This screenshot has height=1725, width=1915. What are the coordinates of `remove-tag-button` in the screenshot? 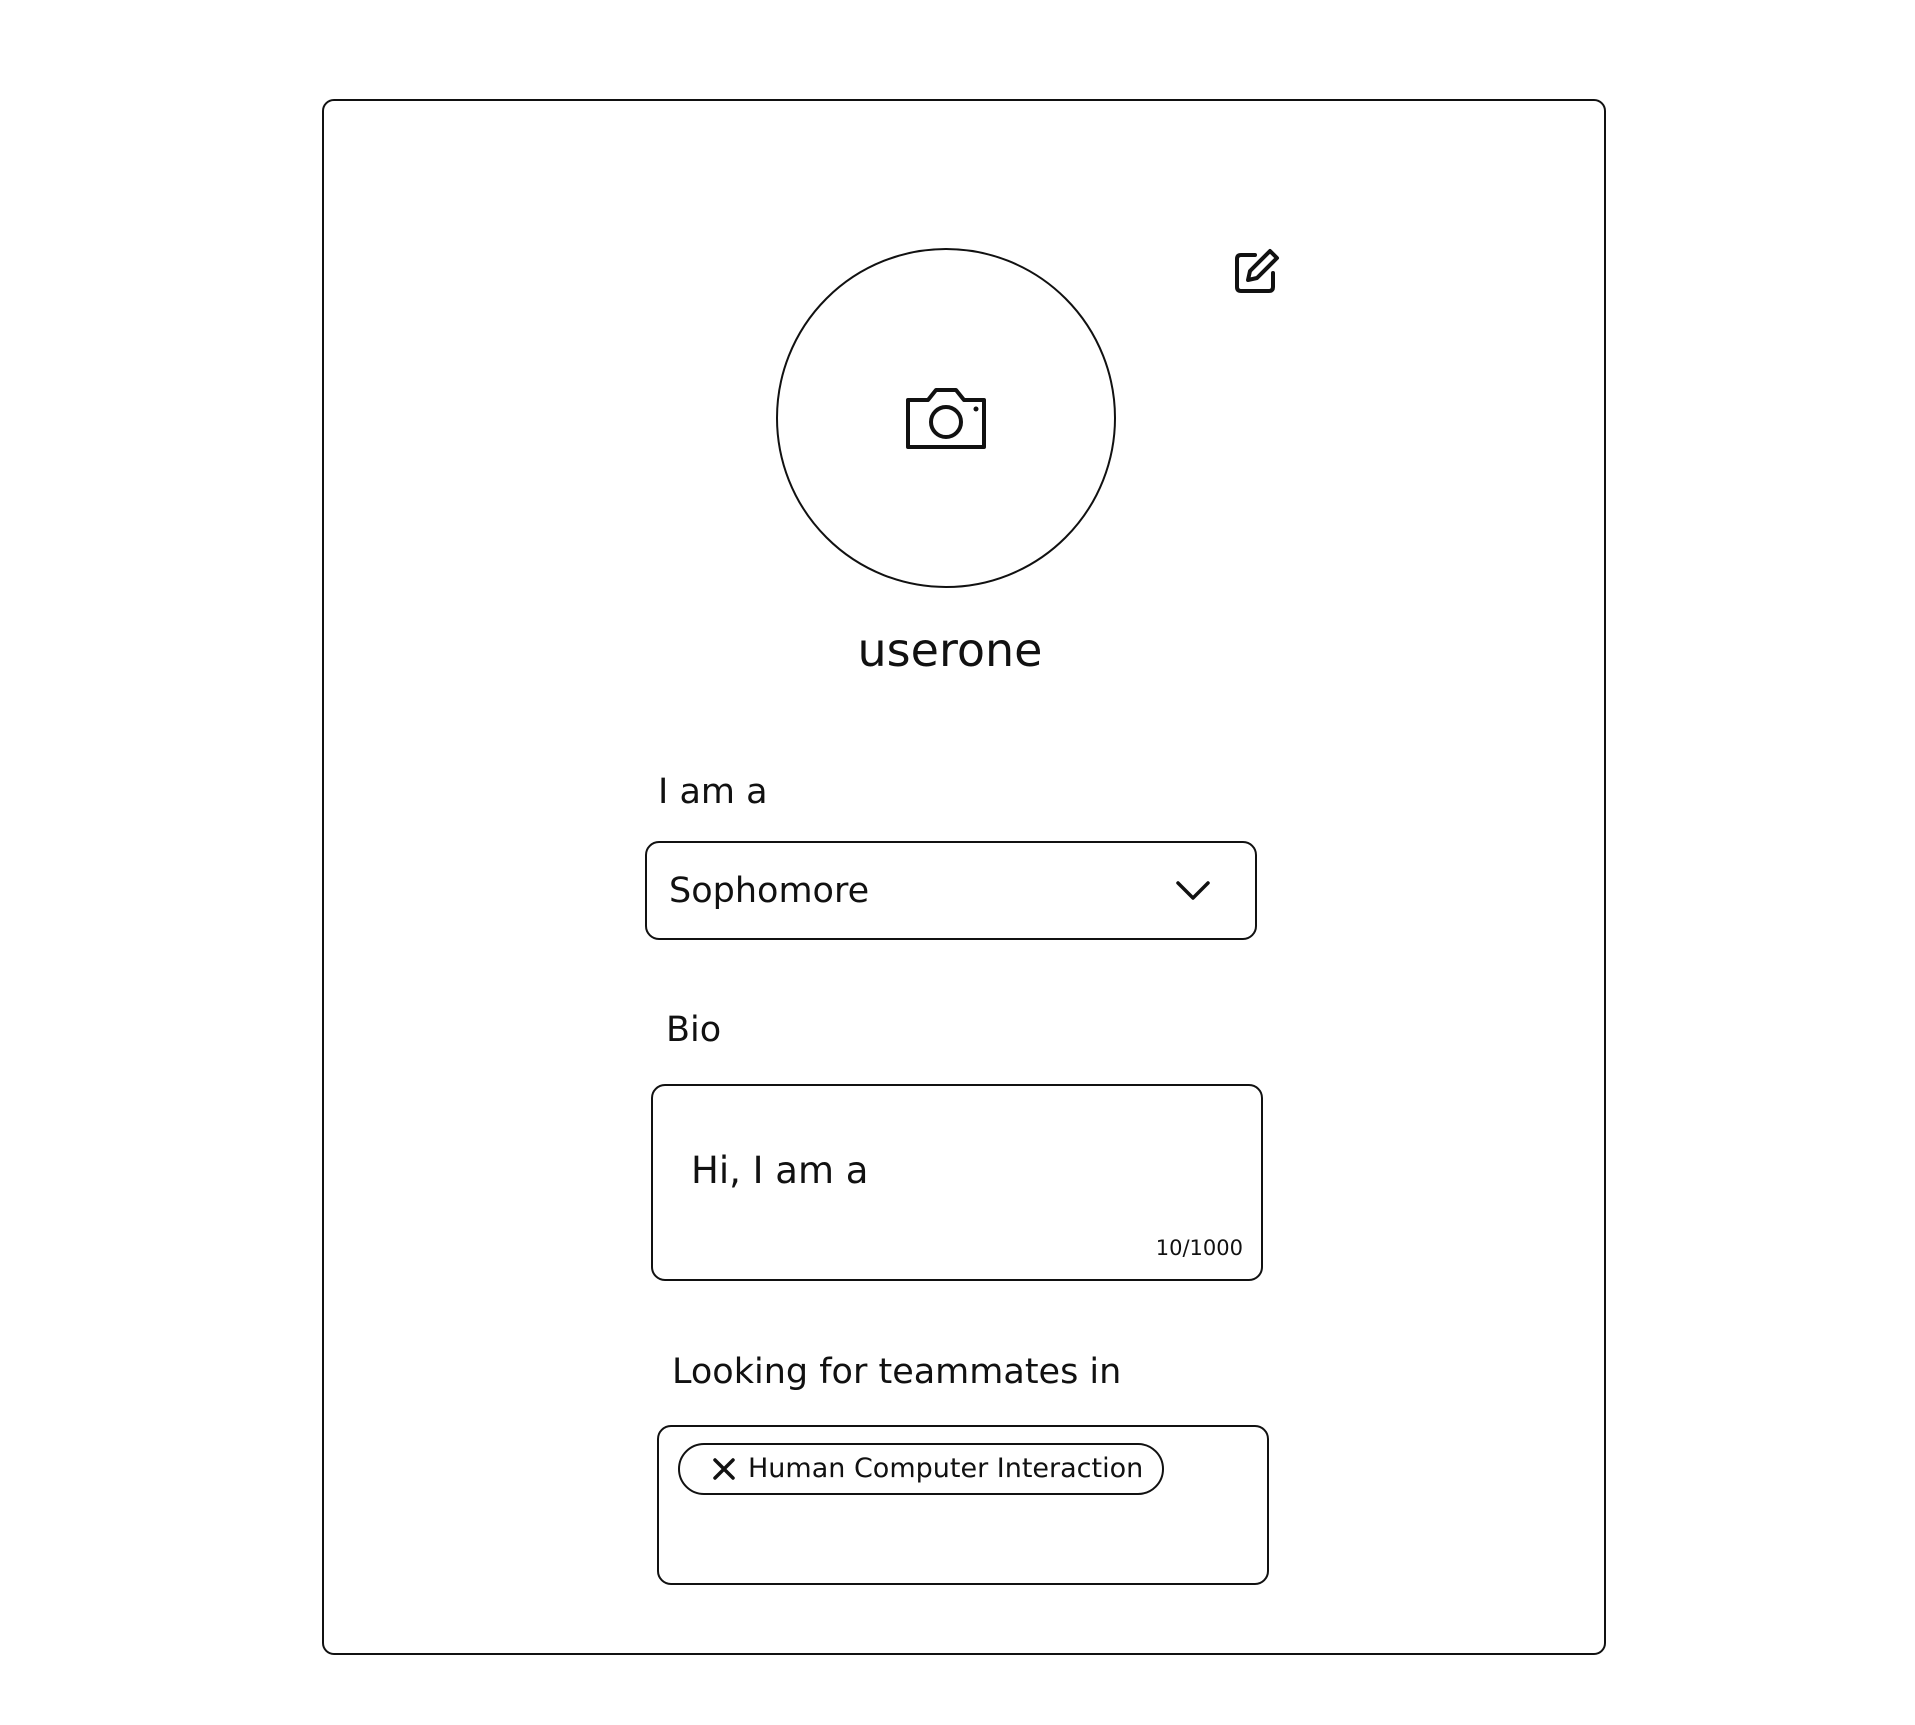 It's located at (724, 1469).